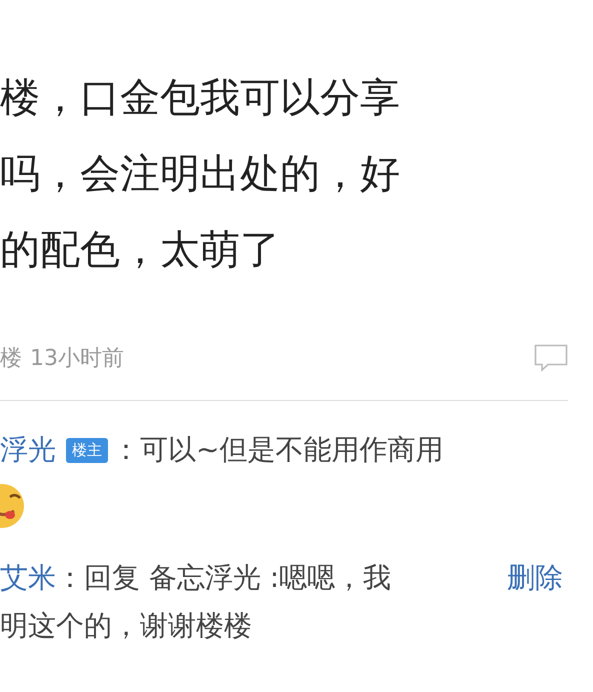 This screenshot has height=692, width=593. I want to click on reply-text: 明这个的，谢谢楼楼, so click(126, 626).